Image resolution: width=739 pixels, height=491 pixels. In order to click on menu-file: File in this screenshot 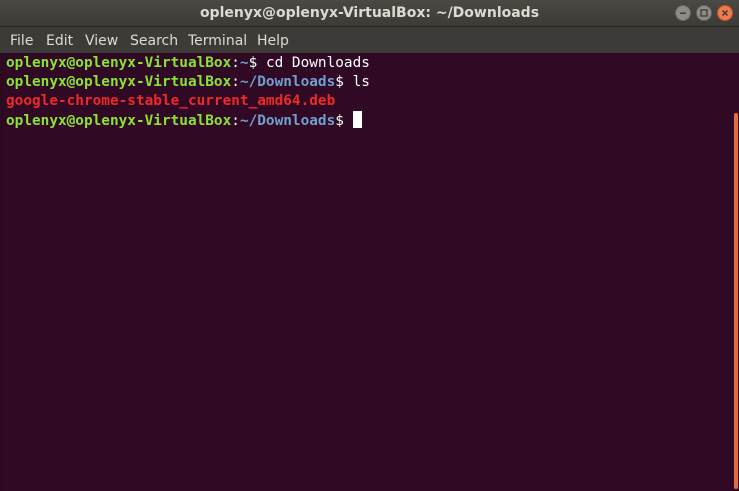, I will do `click(21, 40)`.